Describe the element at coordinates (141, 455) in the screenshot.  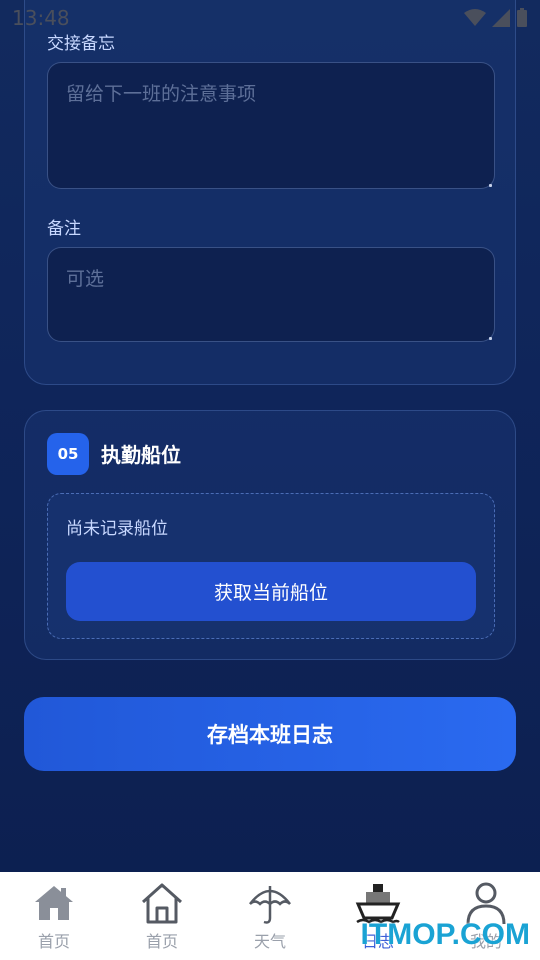
I see `section-title: 执勤船位` at that location.